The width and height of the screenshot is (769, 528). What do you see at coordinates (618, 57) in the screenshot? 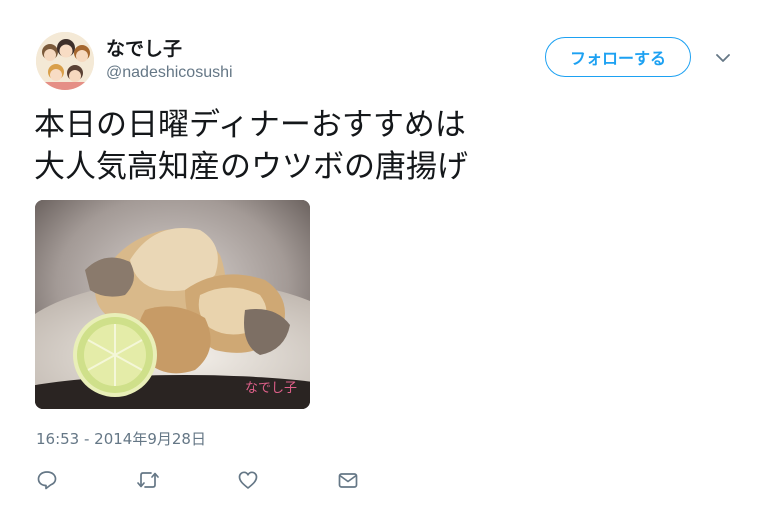
I see `follow-button: フォローする` at bounding box center [618, 57].